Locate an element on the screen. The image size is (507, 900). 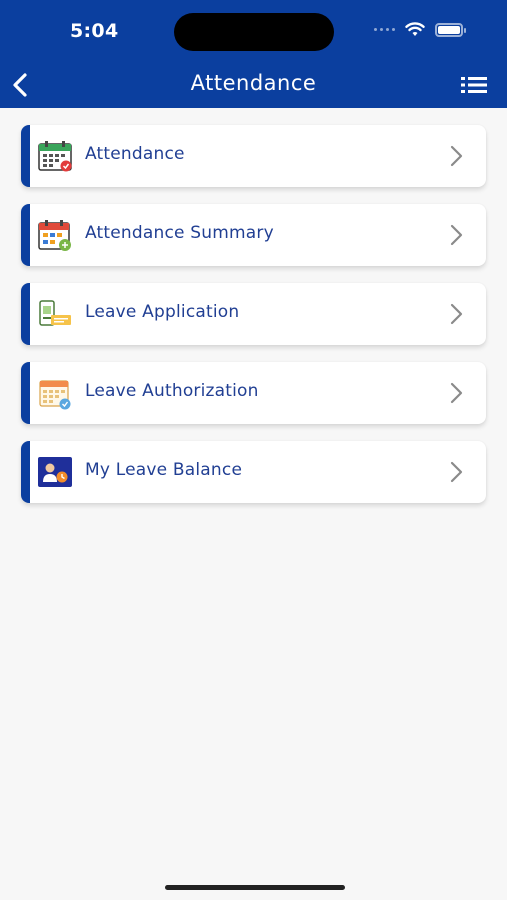
camera-notch is located at coordinates (254, 32).